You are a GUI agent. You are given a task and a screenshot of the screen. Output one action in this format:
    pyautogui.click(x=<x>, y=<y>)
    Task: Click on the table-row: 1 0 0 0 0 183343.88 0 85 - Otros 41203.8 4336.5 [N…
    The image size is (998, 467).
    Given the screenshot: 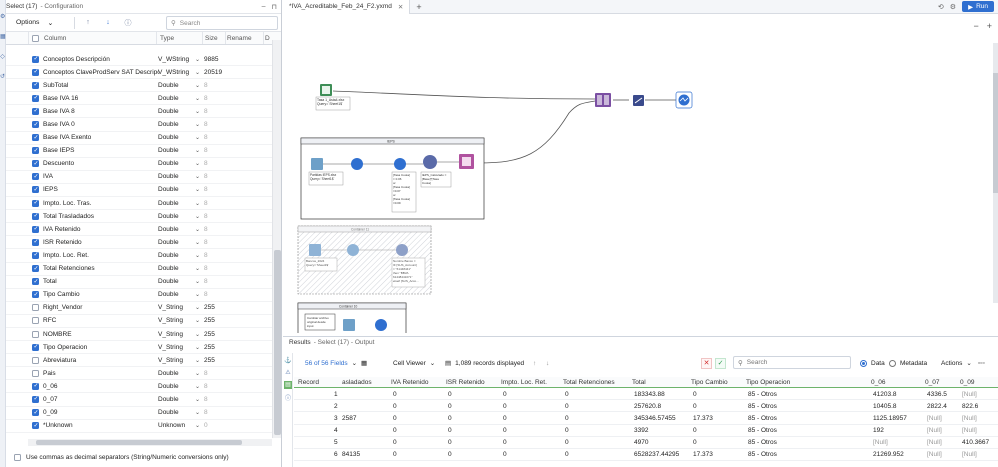 What is the action you would take?
    pyautogui.click(x=646, y=394)
    